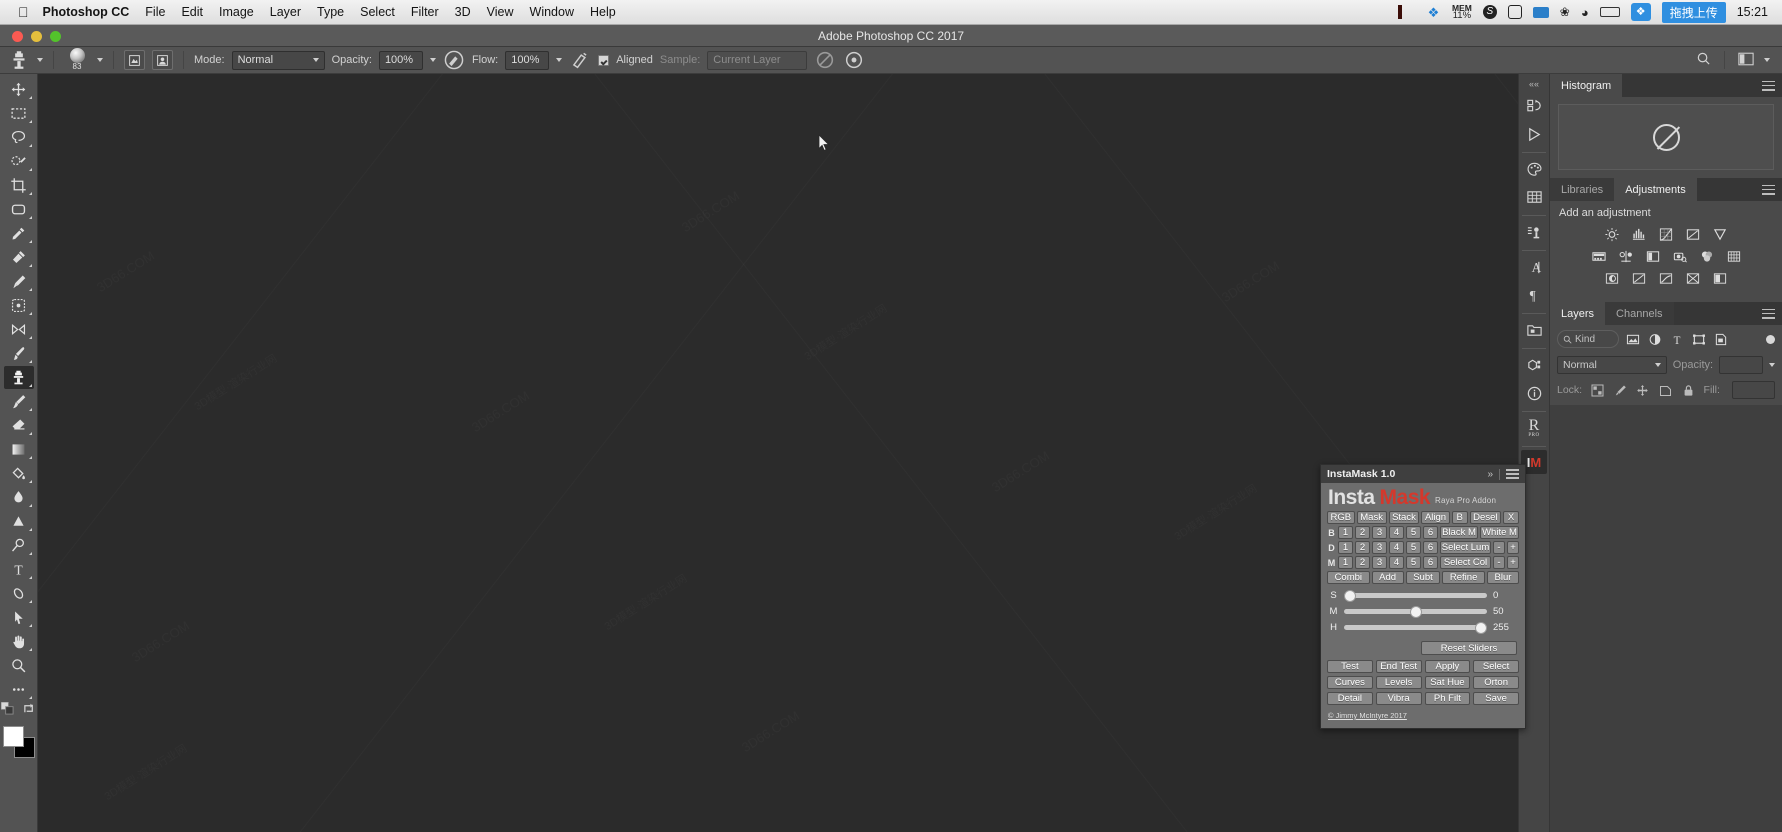  What do you see at coordinates (1578, 313) in the screenshot?
I see `tab-layers: Layers` at bounding box center [1578, 313].